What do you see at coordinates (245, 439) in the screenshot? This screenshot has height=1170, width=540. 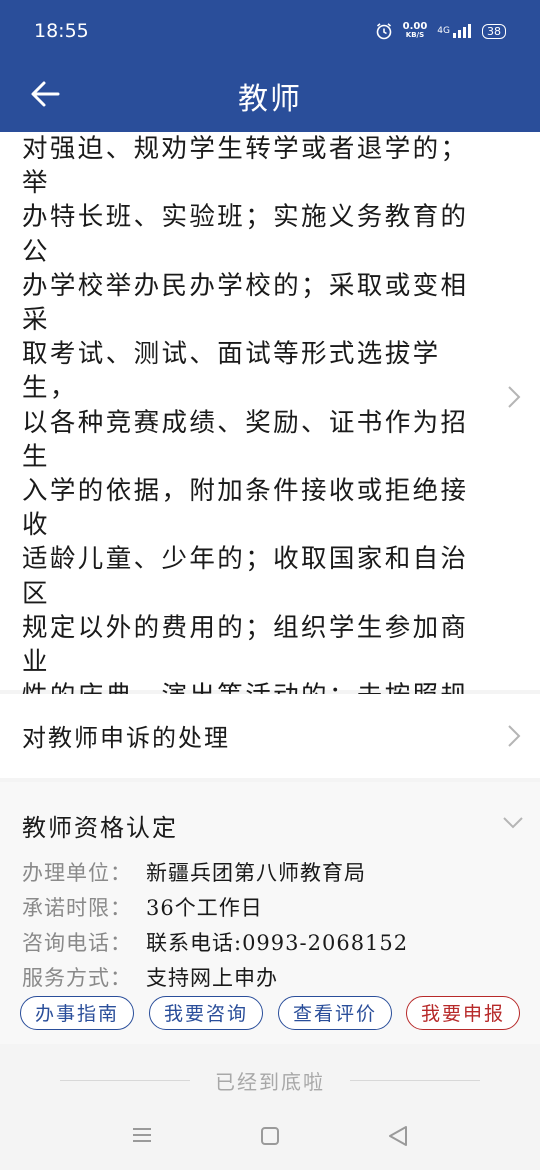 I see `content-line: 以各种竞赛成绩、奖励、证书作为招生` at bounding box center [245, 439].